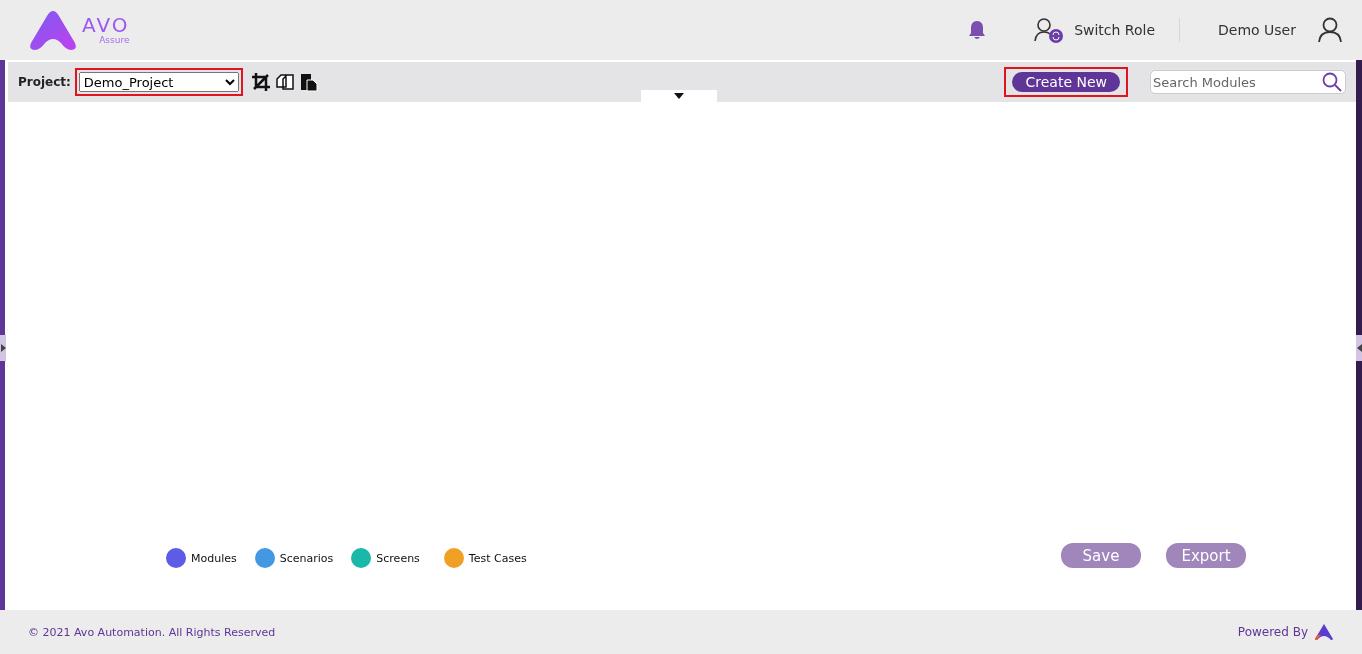 This screenshot has width=1362, height=654. Describe the element at coordinates (260, 82) in the screenshot. I see `crop-icon` at that location.